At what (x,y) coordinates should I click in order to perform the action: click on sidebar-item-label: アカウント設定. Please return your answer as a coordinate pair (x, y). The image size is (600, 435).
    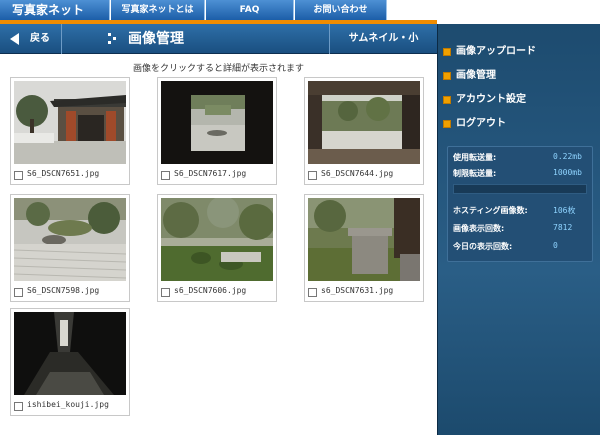
    Looking at the image, I should click on (491, 99).